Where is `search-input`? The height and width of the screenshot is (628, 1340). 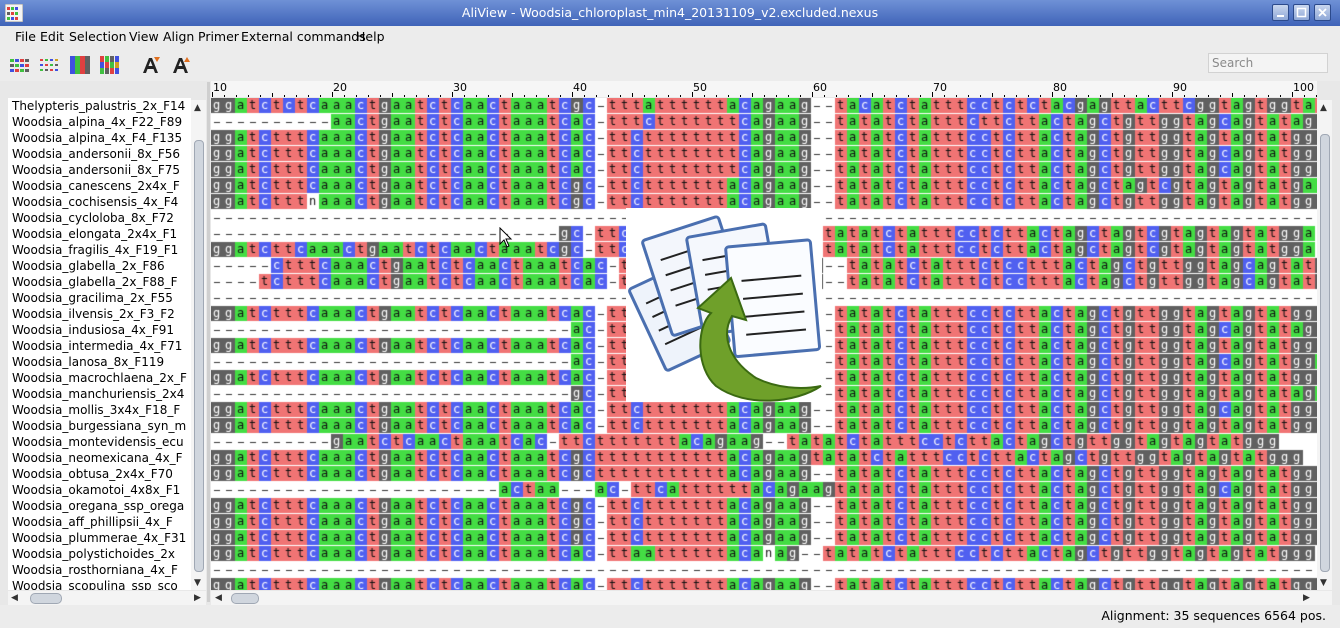
search-input is located at coordinates (1268, 63).